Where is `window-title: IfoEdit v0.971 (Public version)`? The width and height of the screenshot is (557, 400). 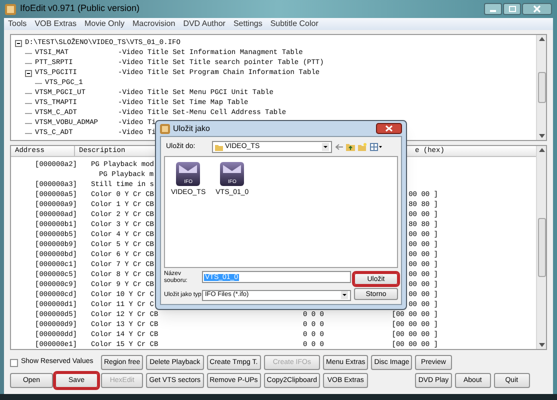
window-title: IfoEdit v0.971 (Public version) is located at coordinates (80, 9).